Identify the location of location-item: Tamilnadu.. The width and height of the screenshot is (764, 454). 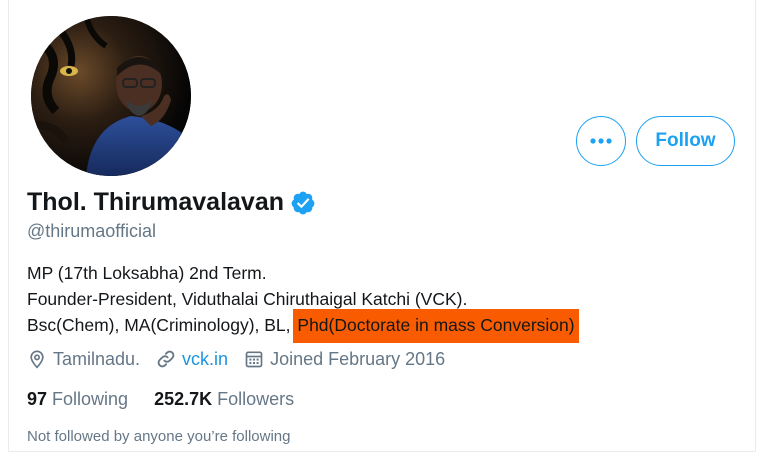
(83, 359).